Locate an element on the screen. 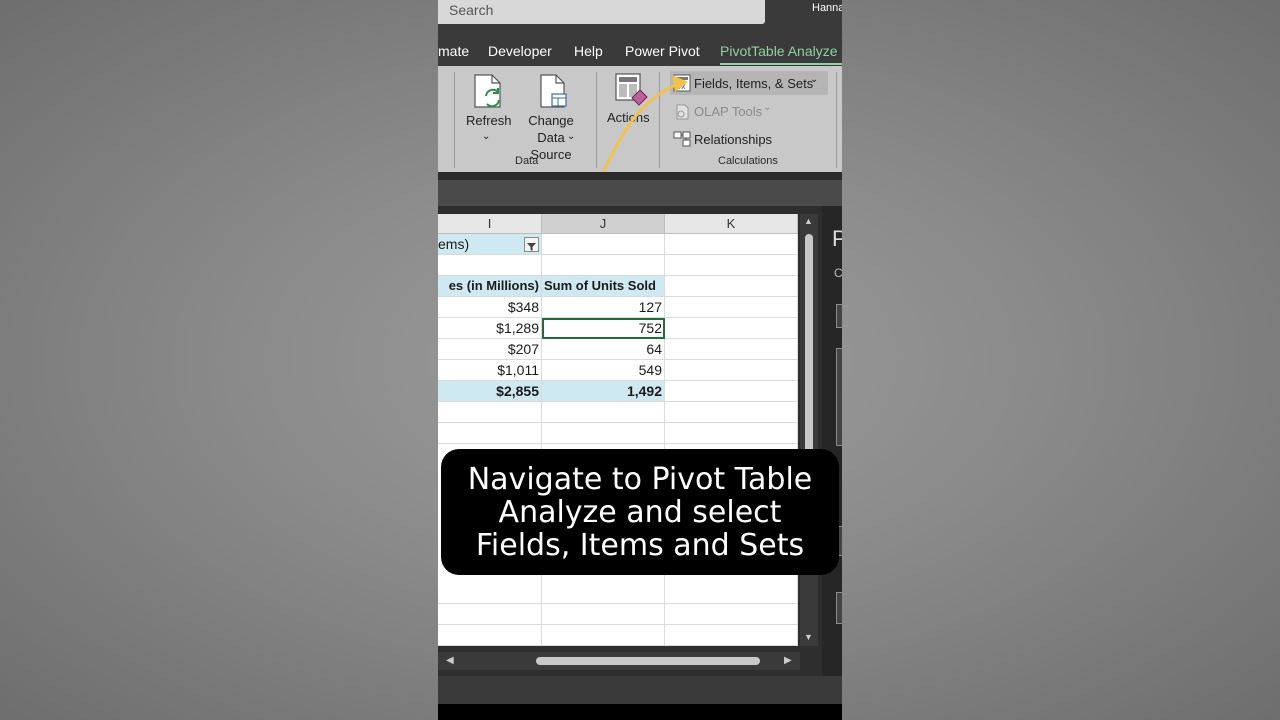 The image size is (1280, 720). annotation-arrow is located at coordinates (645, 123).